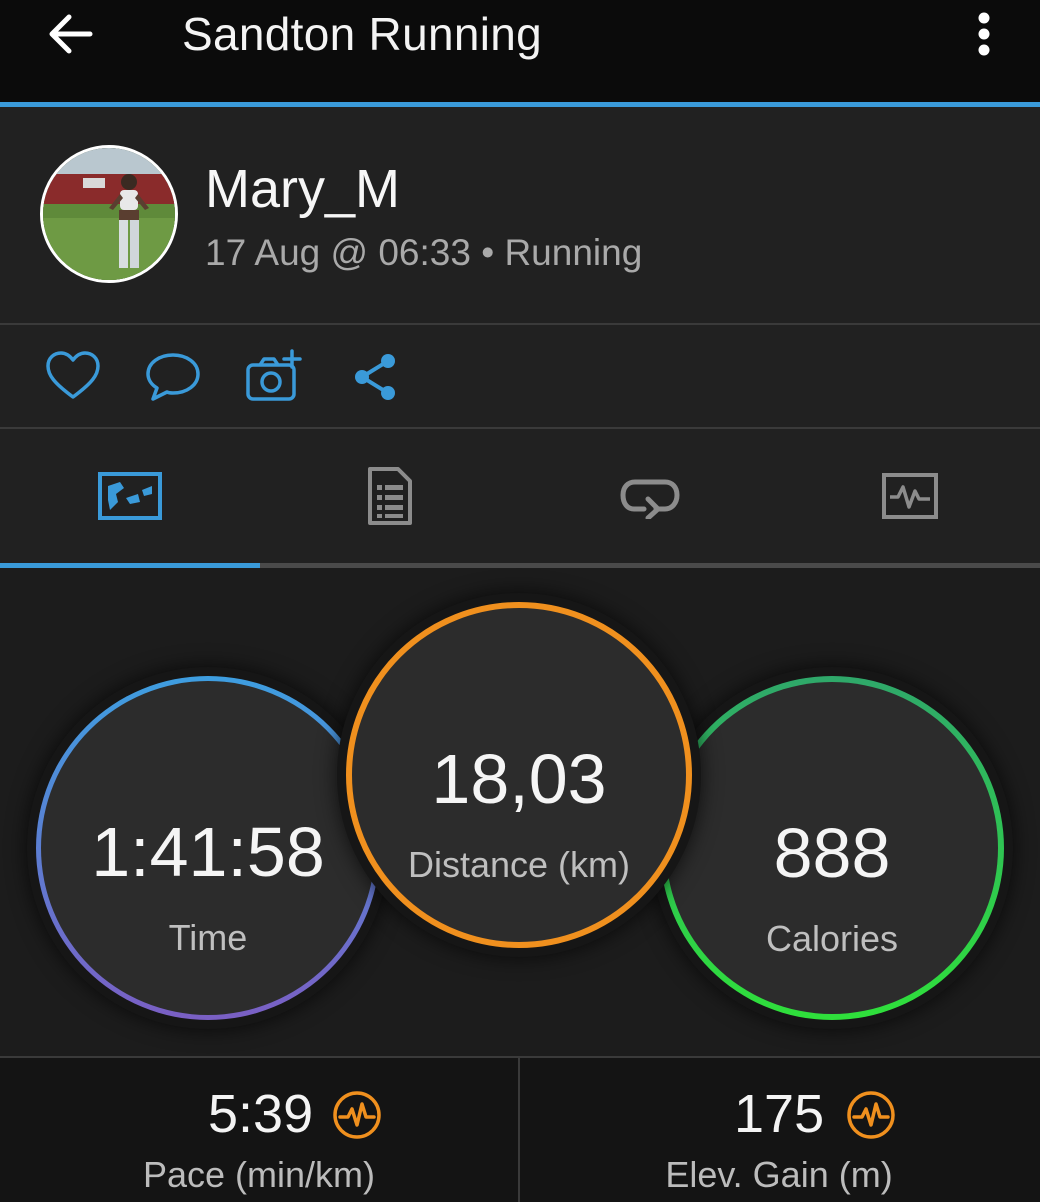 Image resolution: width=1040 pixels, height=1202 pixels. I want to click on stats-list-icon, so click(390, 496).